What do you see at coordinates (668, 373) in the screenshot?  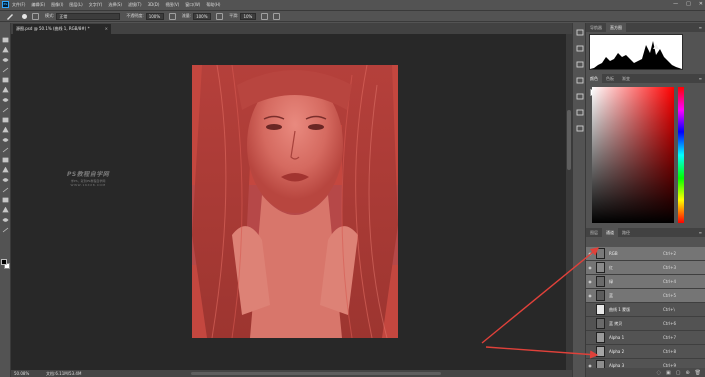 I see `save-selection-icon: ▣` at bounding box center [668, 373].